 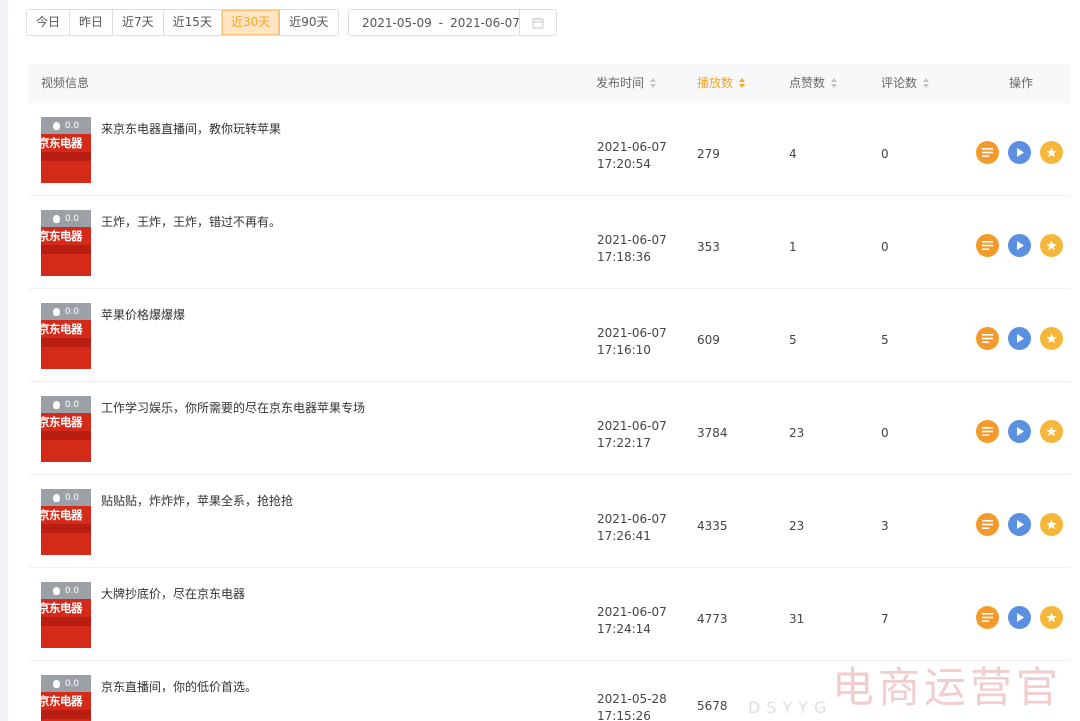 What do you see at coordinates (813, 83) in the screenshot?
I see `col-likes: 点赞数` at bounding box center [813, 83].